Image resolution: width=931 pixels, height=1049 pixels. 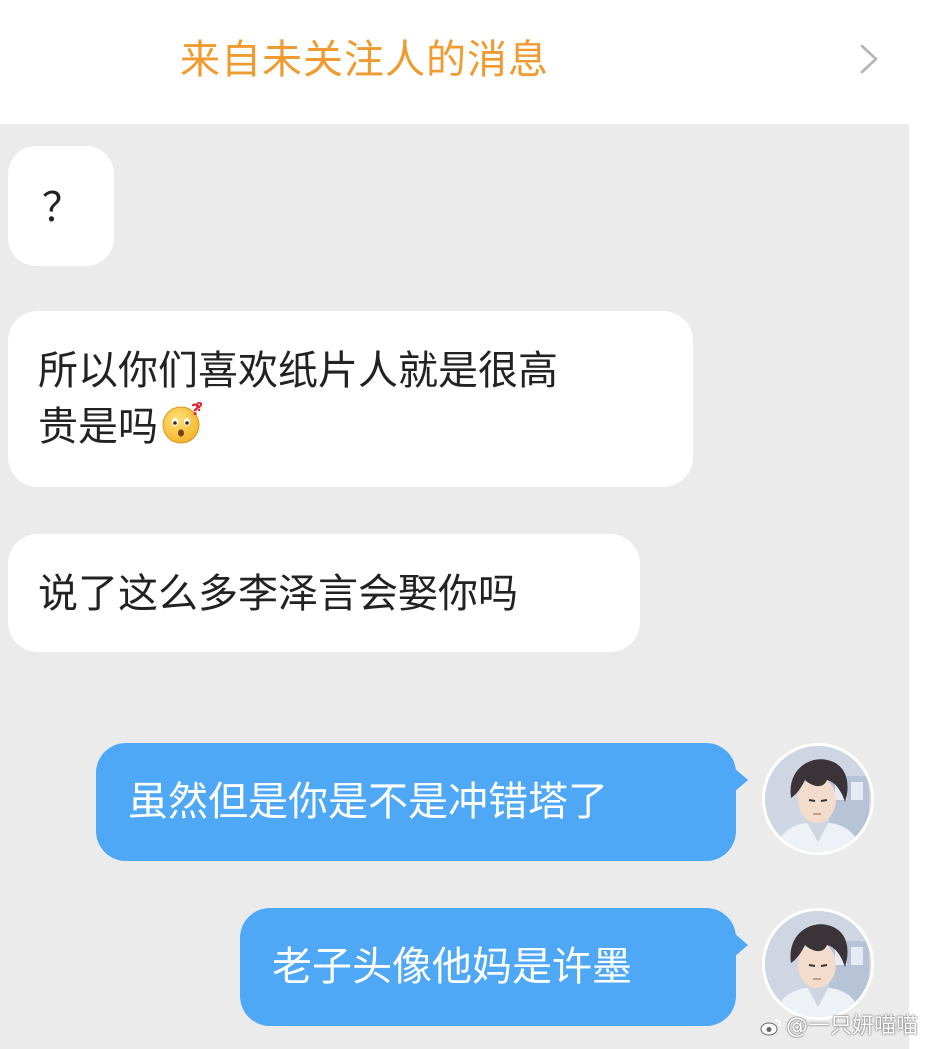 I want to click on message-text: ？, so click(x=62, y=208).